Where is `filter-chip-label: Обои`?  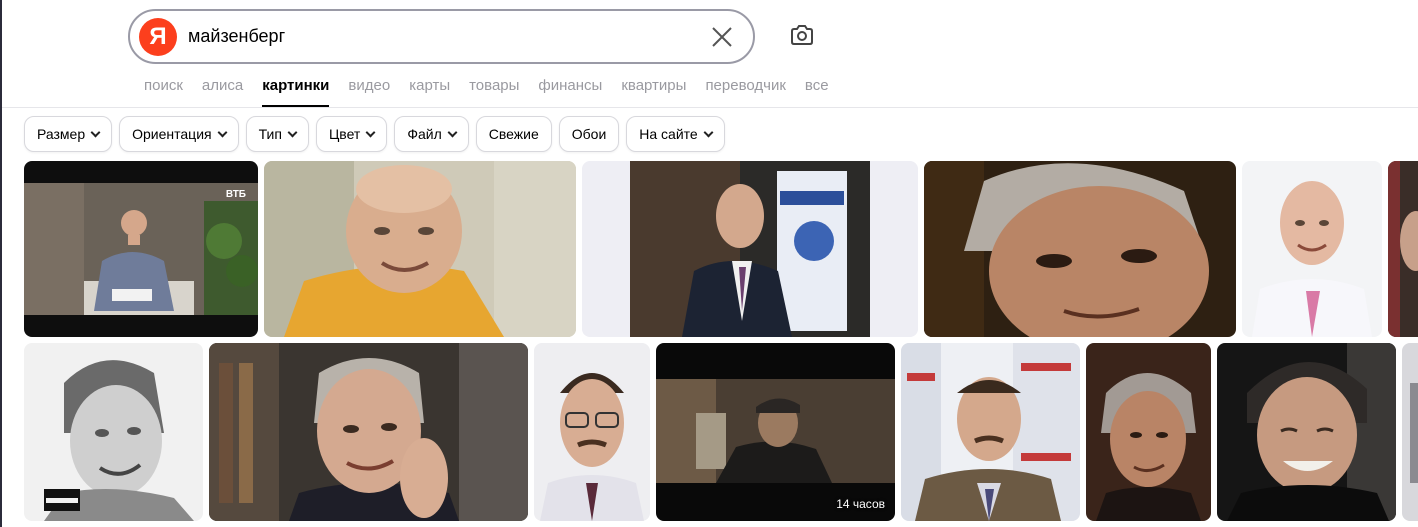 filter-chip-label: Обои is located at coordinates (589, 134).